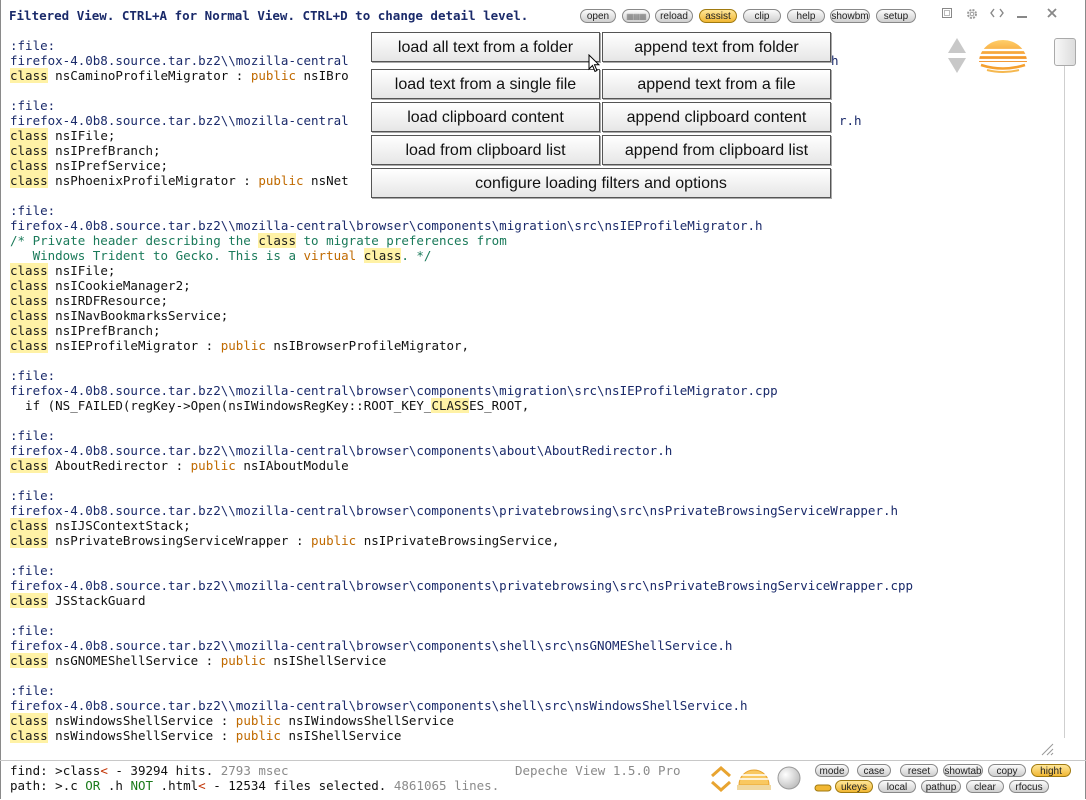  Describe the element at coordinates (1065, 52) in the screenshot. I see `scrollbar-thumb` at that location.